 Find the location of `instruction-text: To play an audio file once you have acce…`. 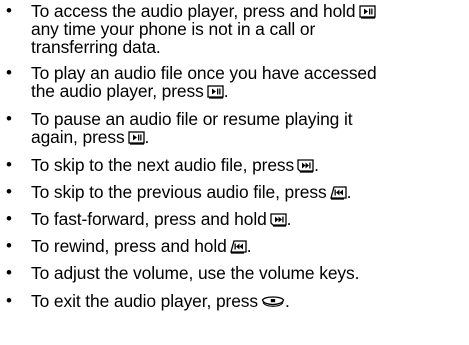

instruction-text: To play an audio file once you have acce… is located at coordinates (204, 73).